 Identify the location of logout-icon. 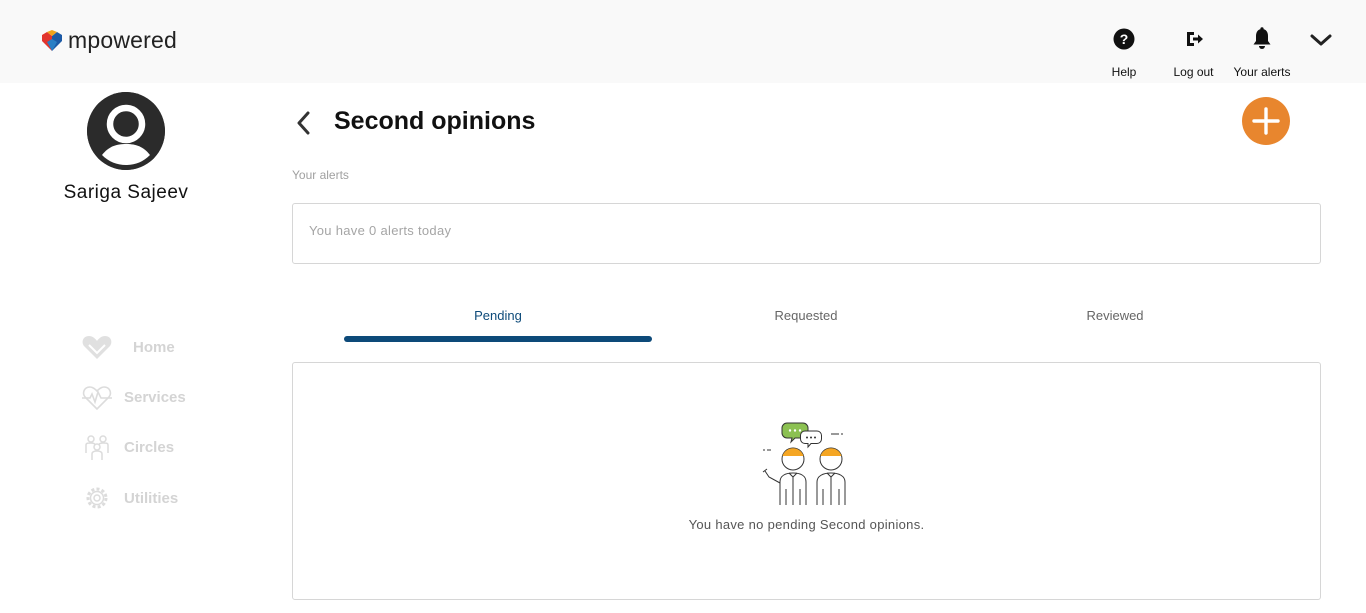
(1194, 39).